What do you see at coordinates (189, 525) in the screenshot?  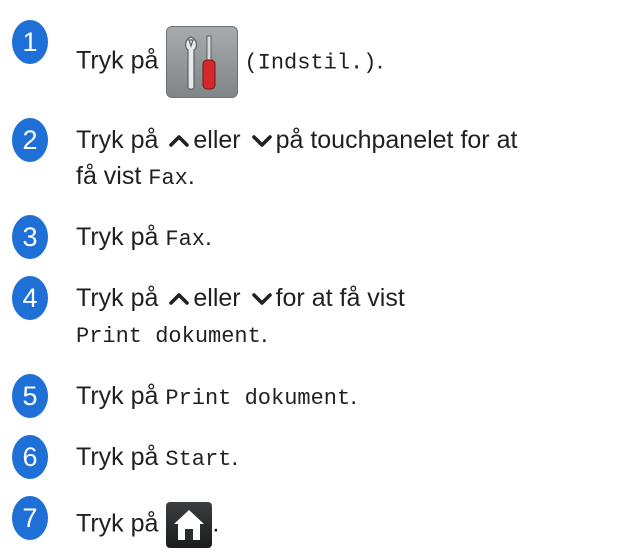 I see `home-icon` at bounding box center [189, 525].